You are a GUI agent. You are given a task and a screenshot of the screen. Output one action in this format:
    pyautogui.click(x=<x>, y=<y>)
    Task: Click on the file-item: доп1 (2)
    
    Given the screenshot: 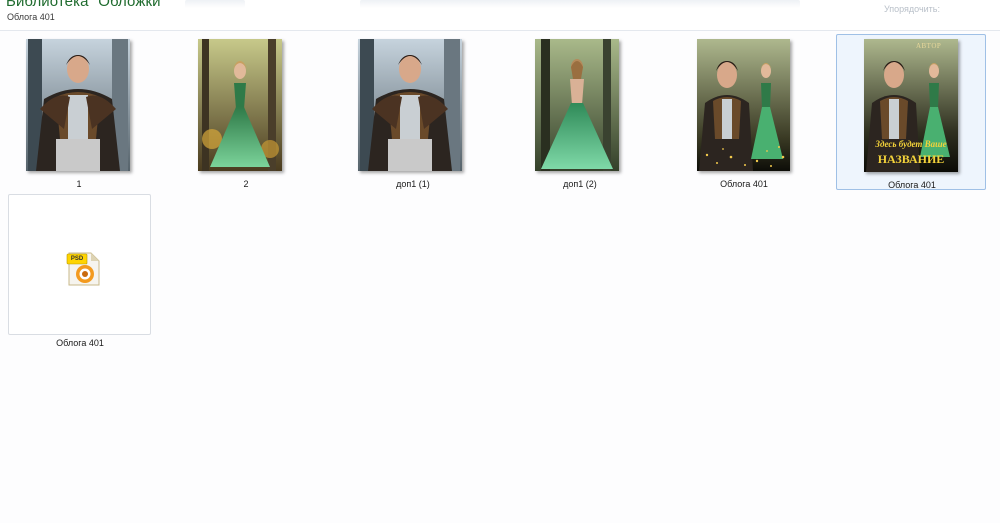 What is the action you would take?
    pyautogui.click(x=580, y=112)
    